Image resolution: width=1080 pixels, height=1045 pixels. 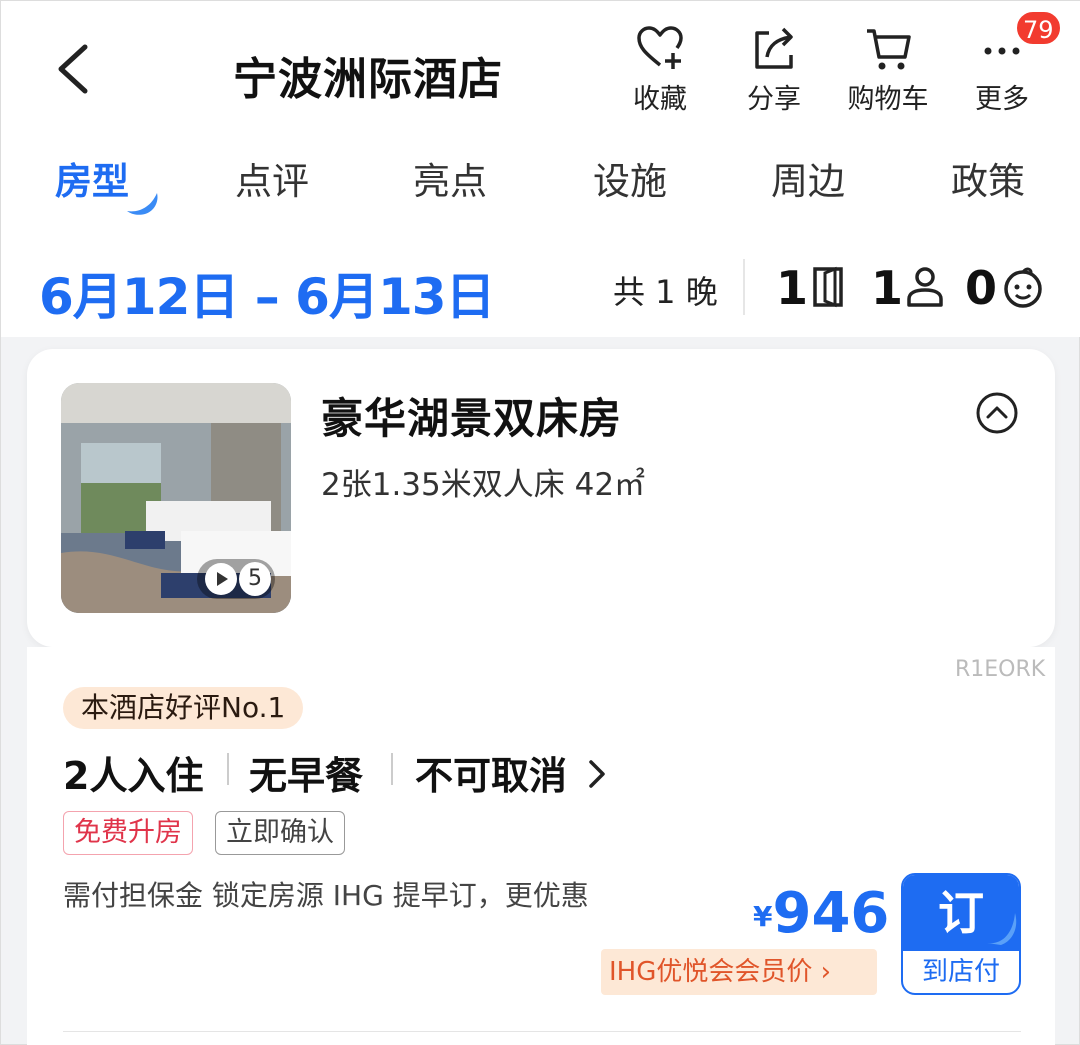 What do you see at coordinates (491, 772) in the screenshot?
I see `cancel-condition: 不可取消` at bounding box center [491, 772].